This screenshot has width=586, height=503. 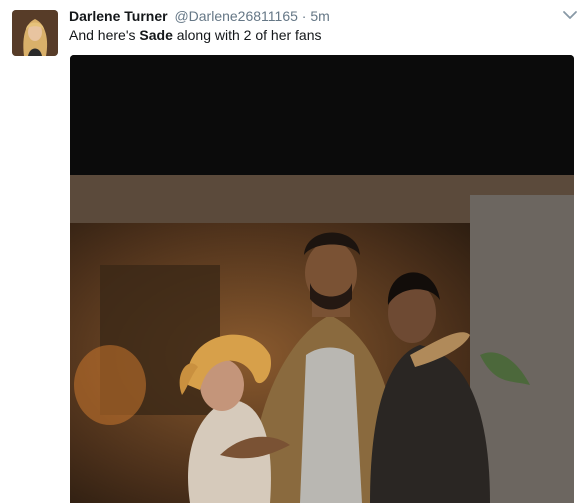 I want to click on timestamp: 5m, so click(x=319, y=16).